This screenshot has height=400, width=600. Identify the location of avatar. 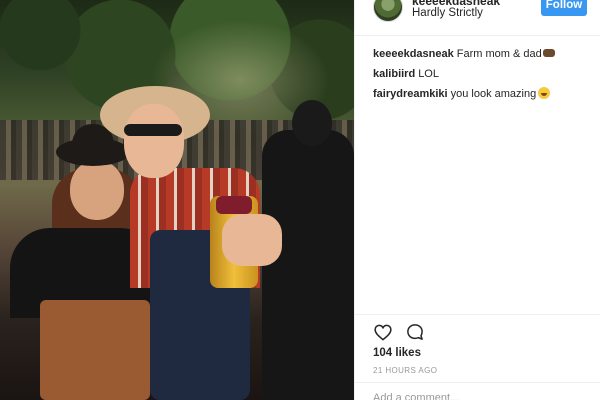
(388, 11).